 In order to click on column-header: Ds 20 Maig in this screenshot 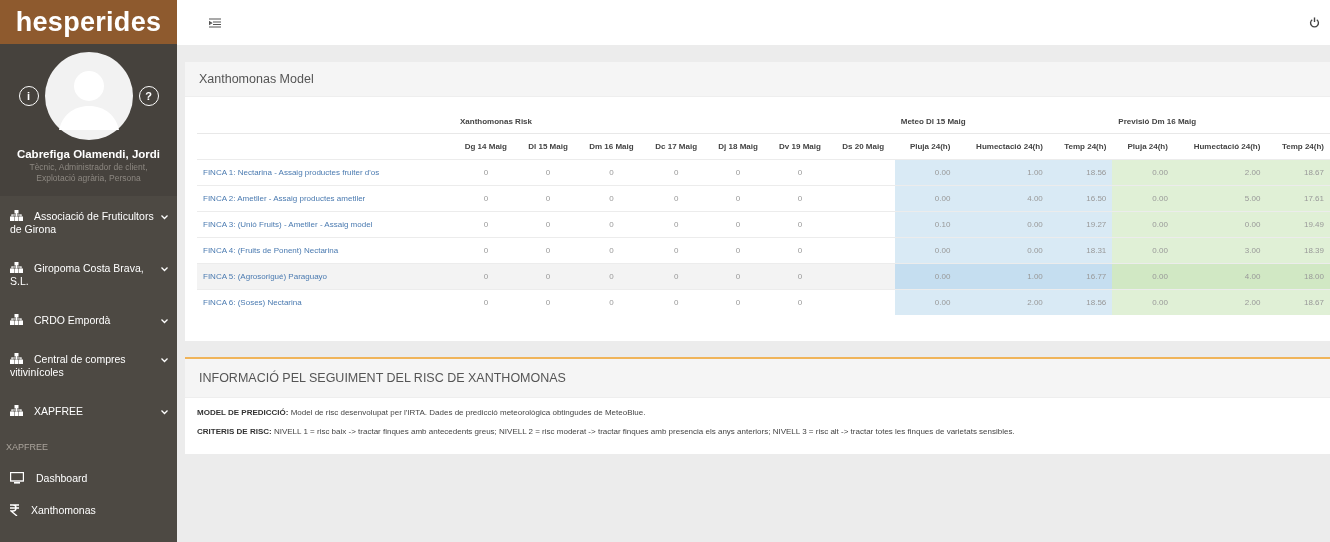, I will do `click(863, 146)`.